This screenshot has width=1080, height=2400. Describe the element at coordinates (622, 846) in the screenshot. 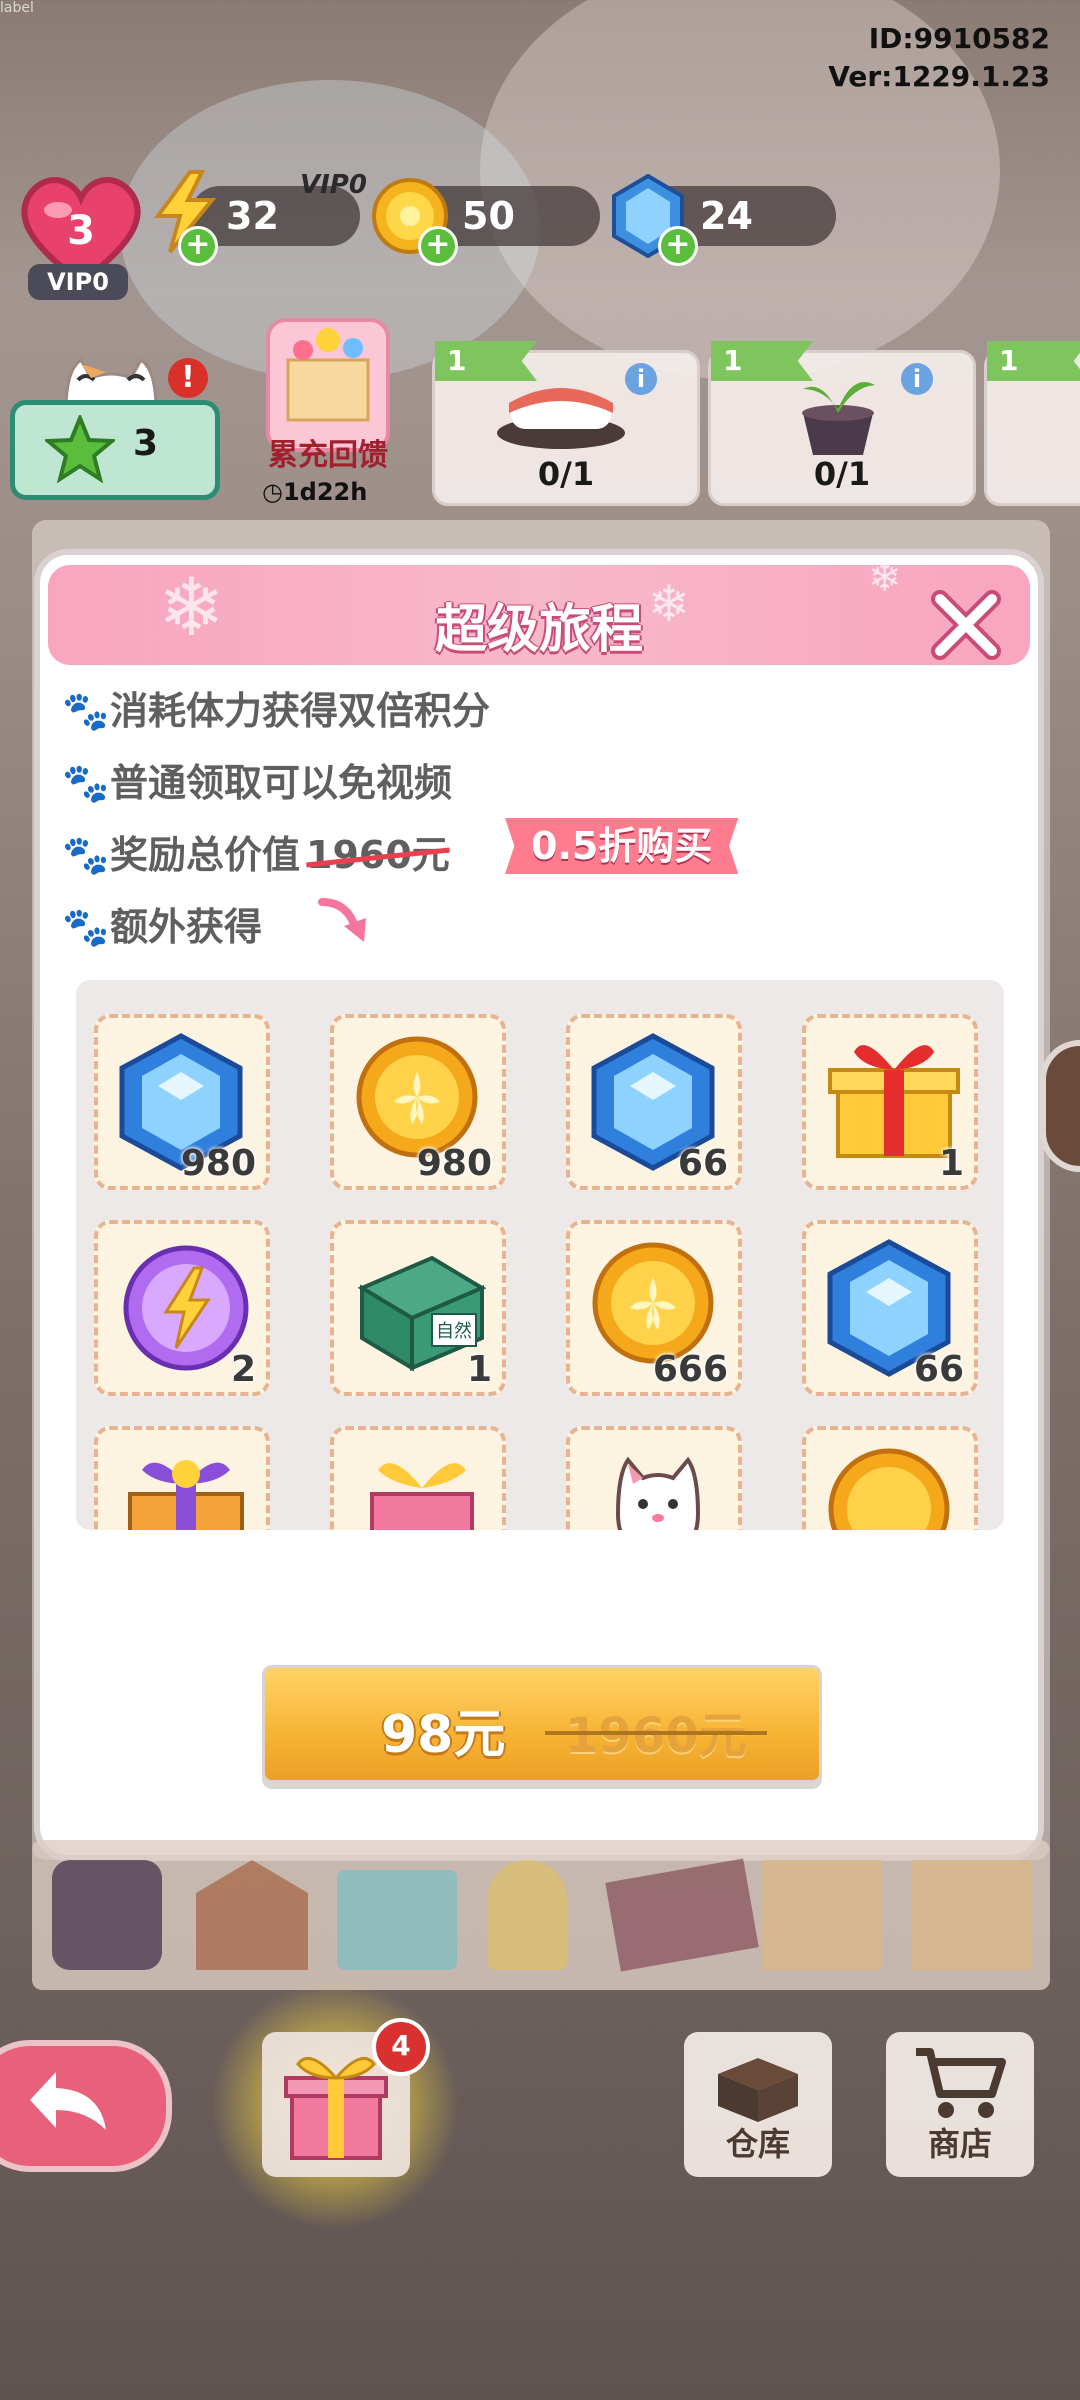

I see `discount-tag: 0.5折购买` at that location.